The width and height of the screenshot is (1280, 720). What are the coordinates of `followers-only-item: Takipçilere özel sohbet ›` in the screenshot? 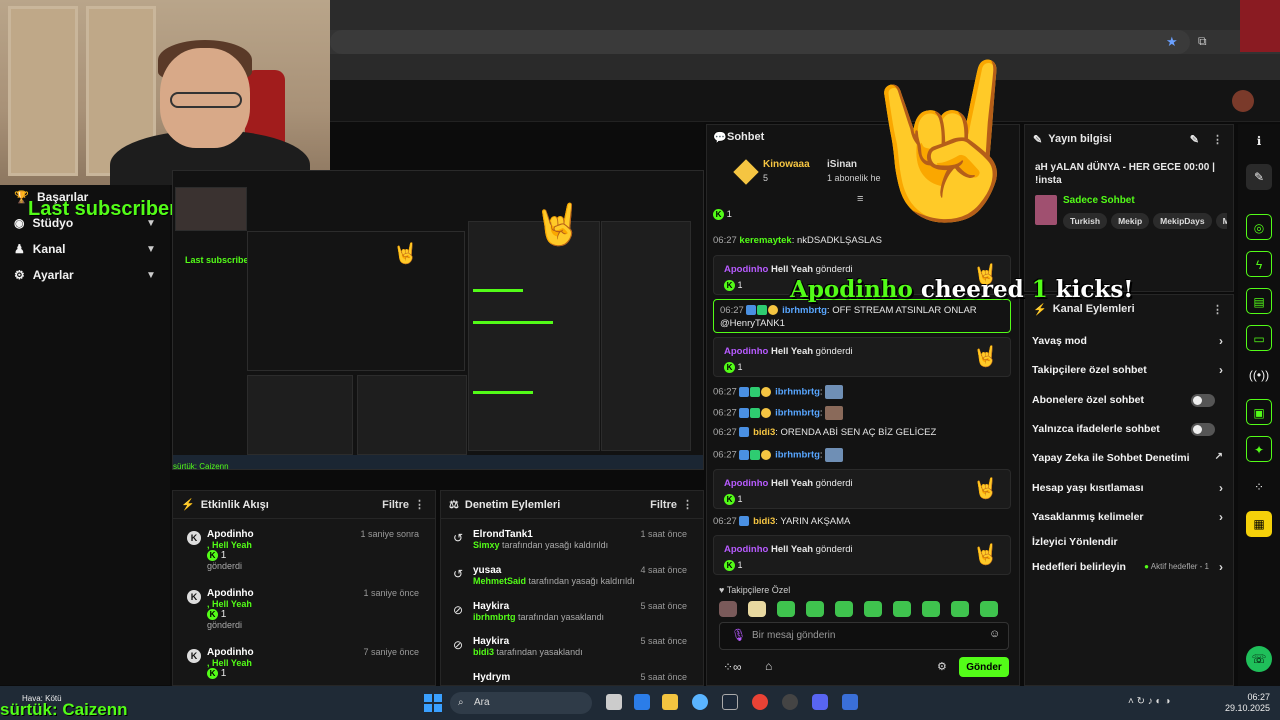 It's located at (1127, 370).